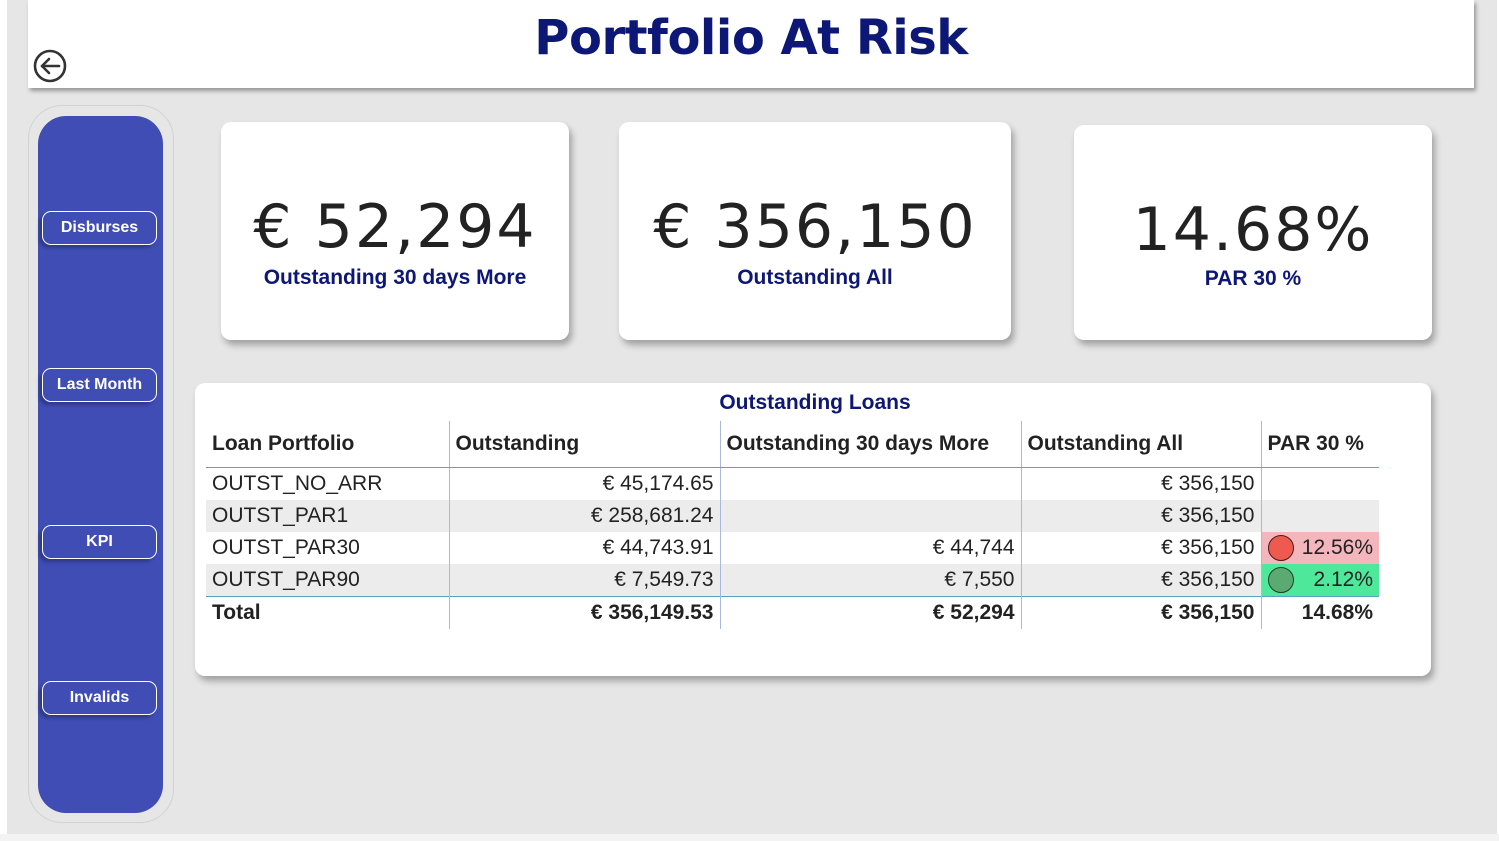  Describe the element at coordinates (99, 385) in the screenshot. I see `nav-button-last-month: Last Month` at that location.